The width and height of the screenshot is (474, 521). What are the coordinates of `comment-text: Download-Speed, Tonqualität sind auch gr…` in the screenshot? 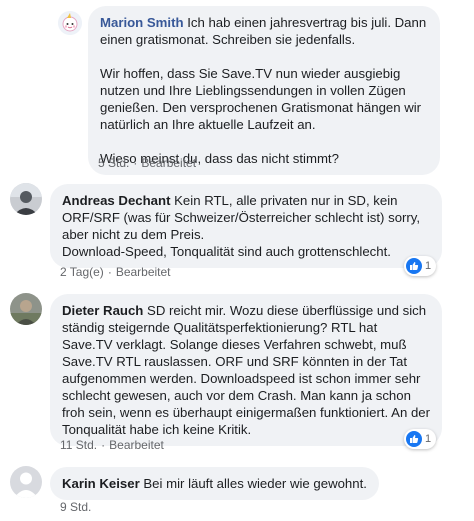 It's located at (226, 251).